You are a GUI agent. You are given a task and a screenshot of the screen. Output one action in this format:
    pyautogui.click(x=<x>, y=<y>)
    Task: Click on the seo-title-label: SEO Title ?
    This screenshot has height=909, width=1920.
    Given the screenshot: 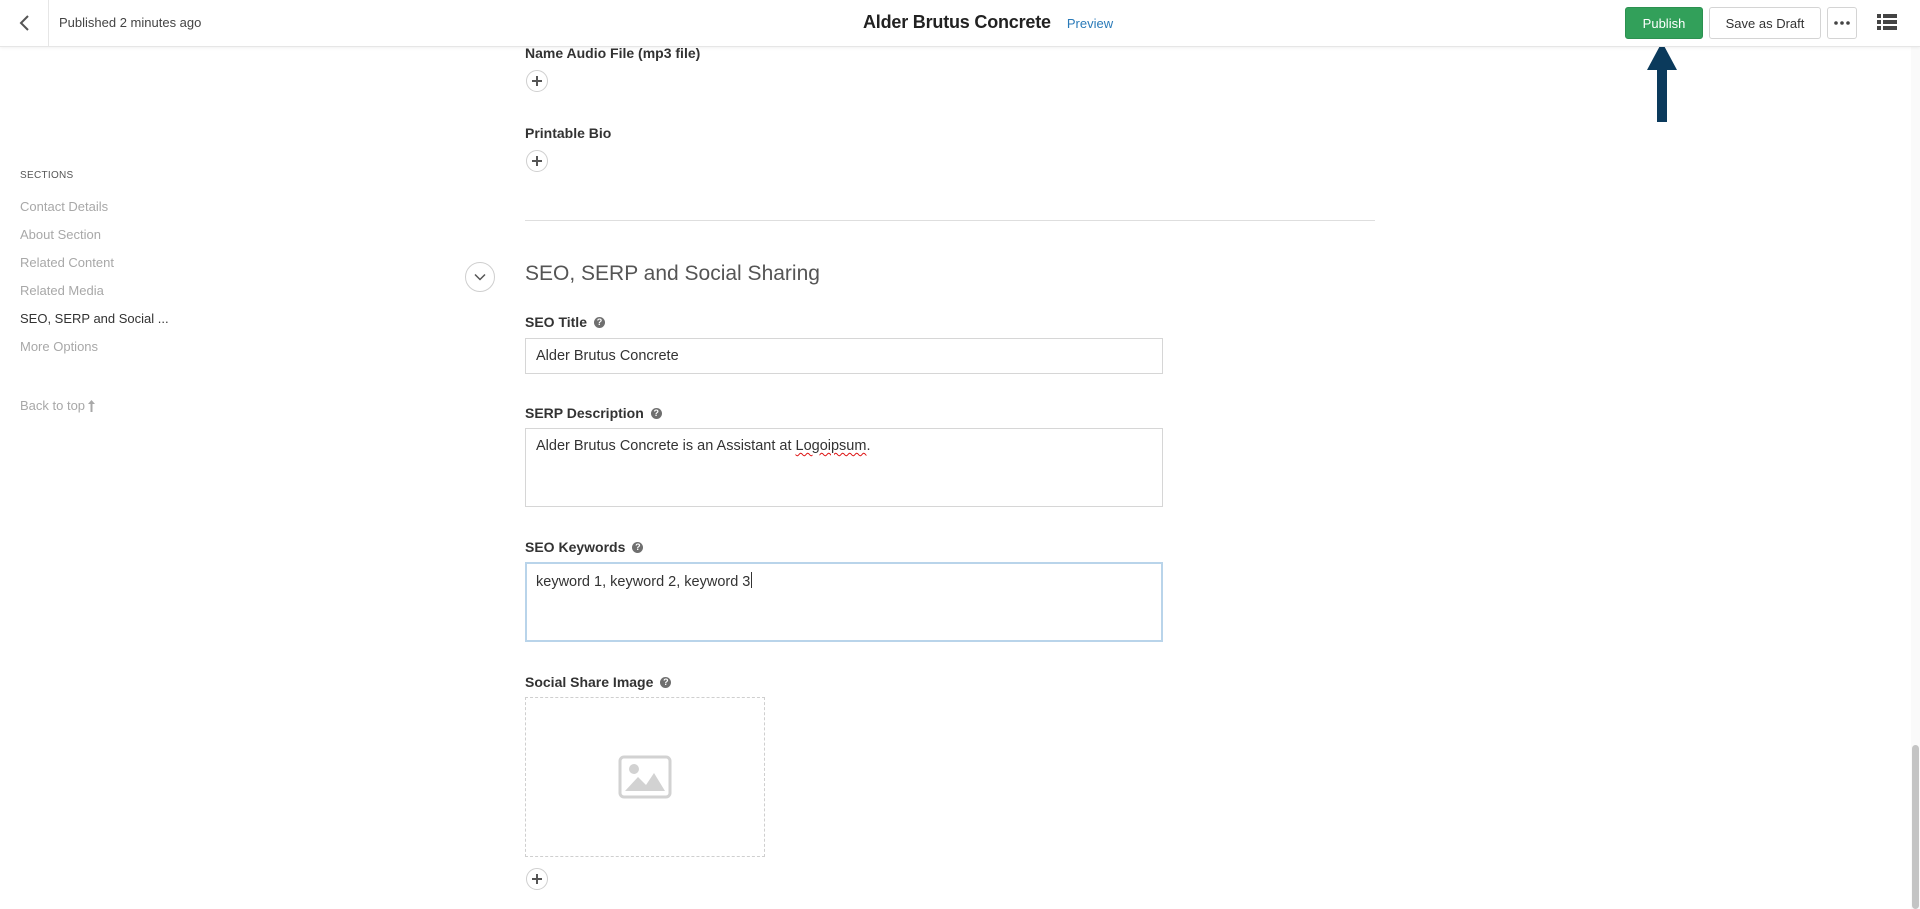 What is the action you would take?
    pyautogui.click(x=565, y=322)
    